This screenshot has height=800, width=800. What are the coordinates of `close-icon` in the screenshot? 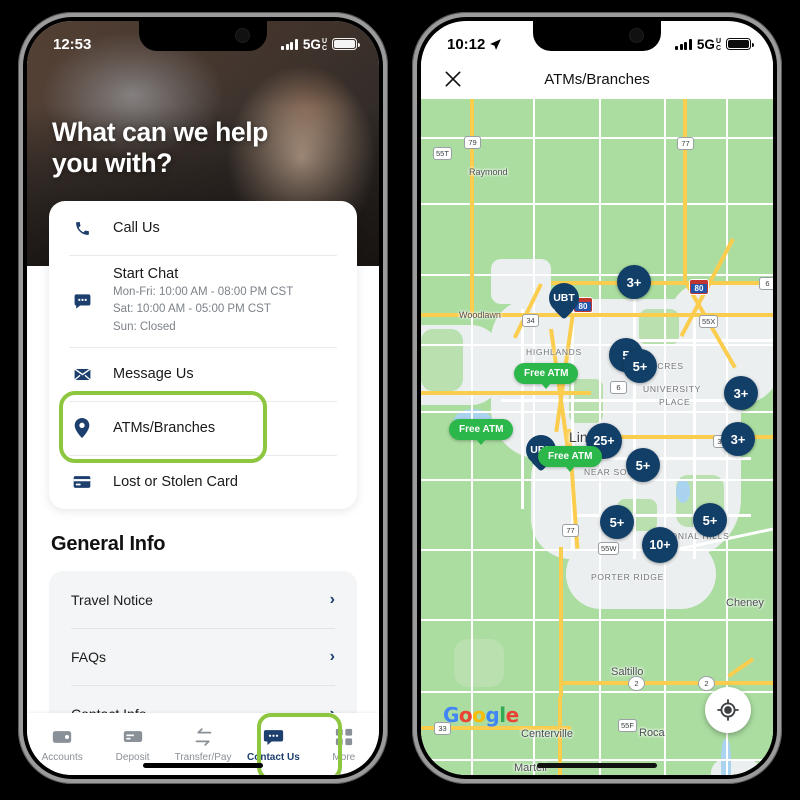 It's located at (453, 79).